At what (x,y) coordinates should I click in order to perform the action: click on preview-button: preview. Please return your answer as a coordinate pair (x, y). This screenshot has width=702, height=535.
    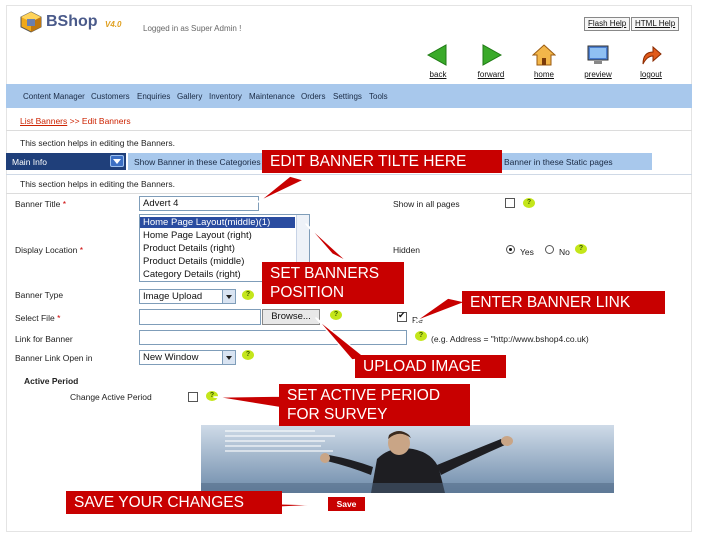
    Looking at the image, I should click on (598, 61).